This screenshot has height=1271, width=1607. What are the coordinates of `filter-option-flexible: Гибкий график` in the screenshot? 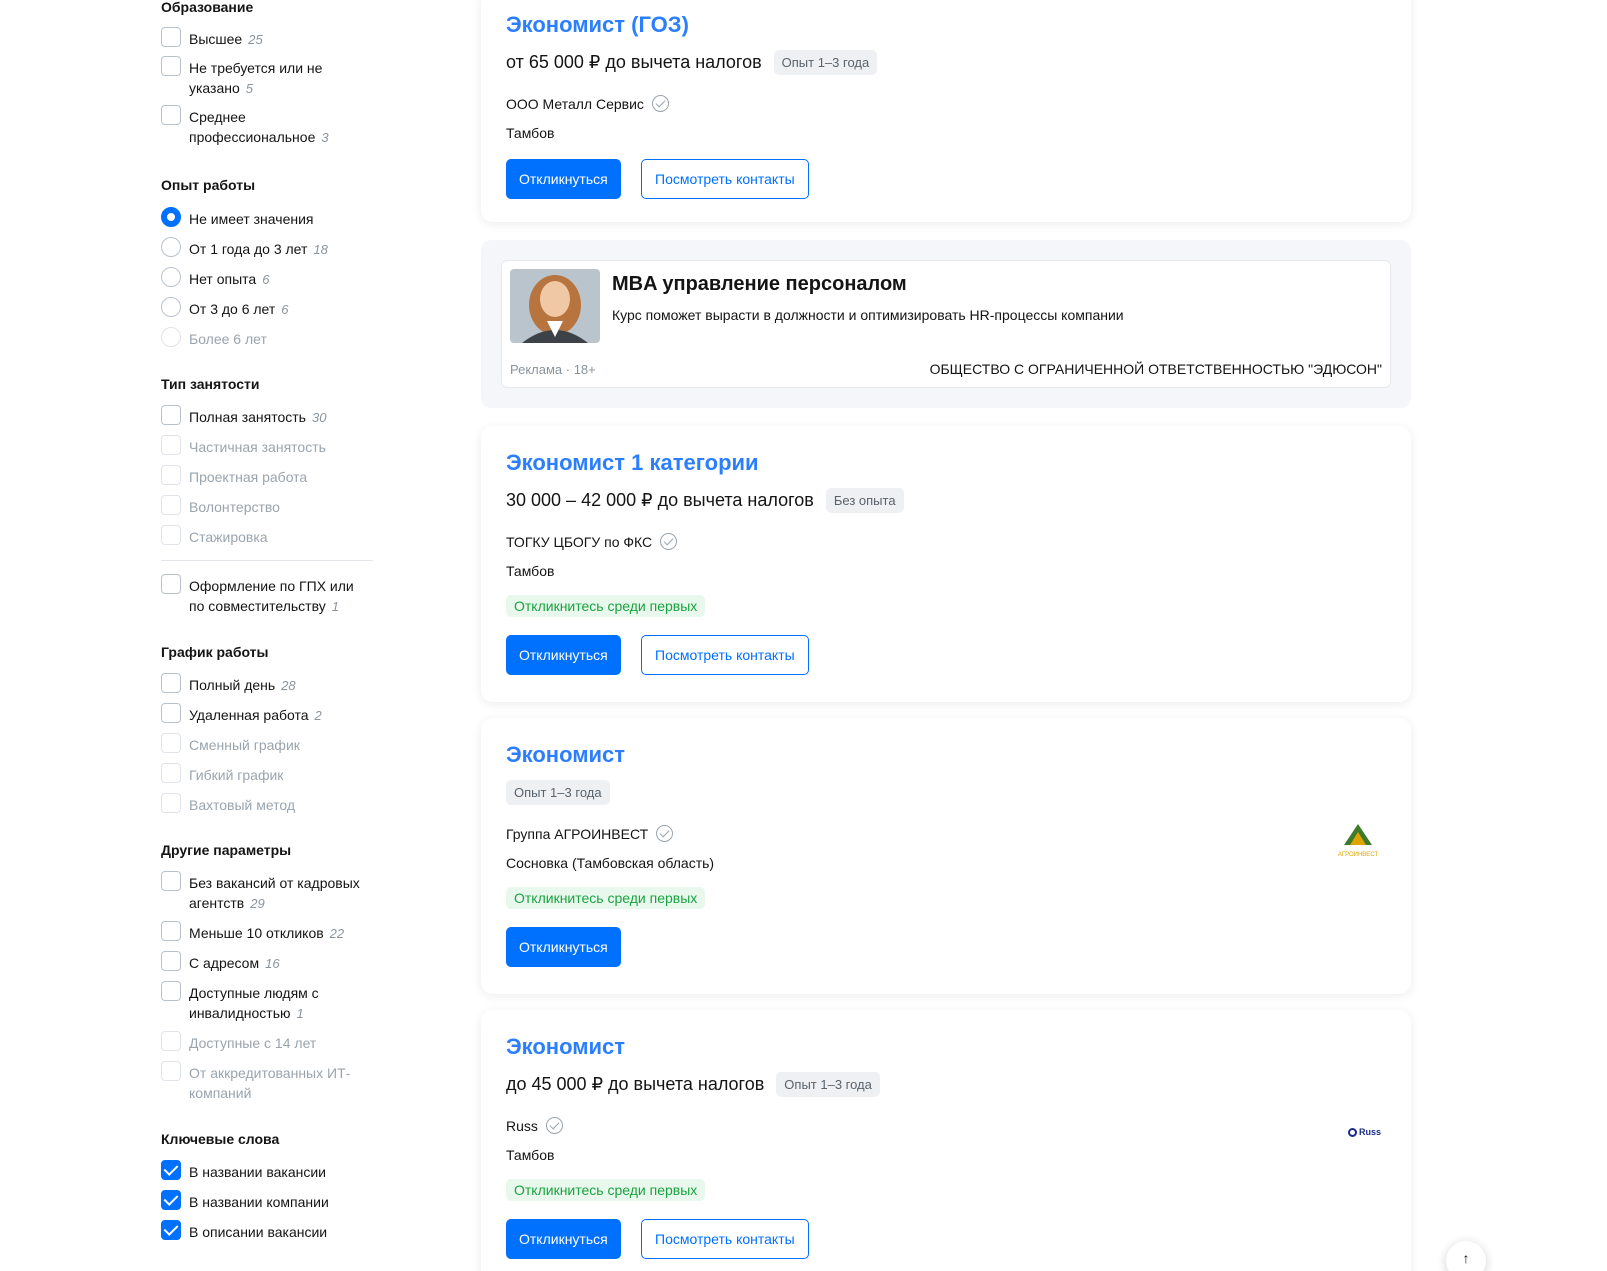 It's located at (268, 774).